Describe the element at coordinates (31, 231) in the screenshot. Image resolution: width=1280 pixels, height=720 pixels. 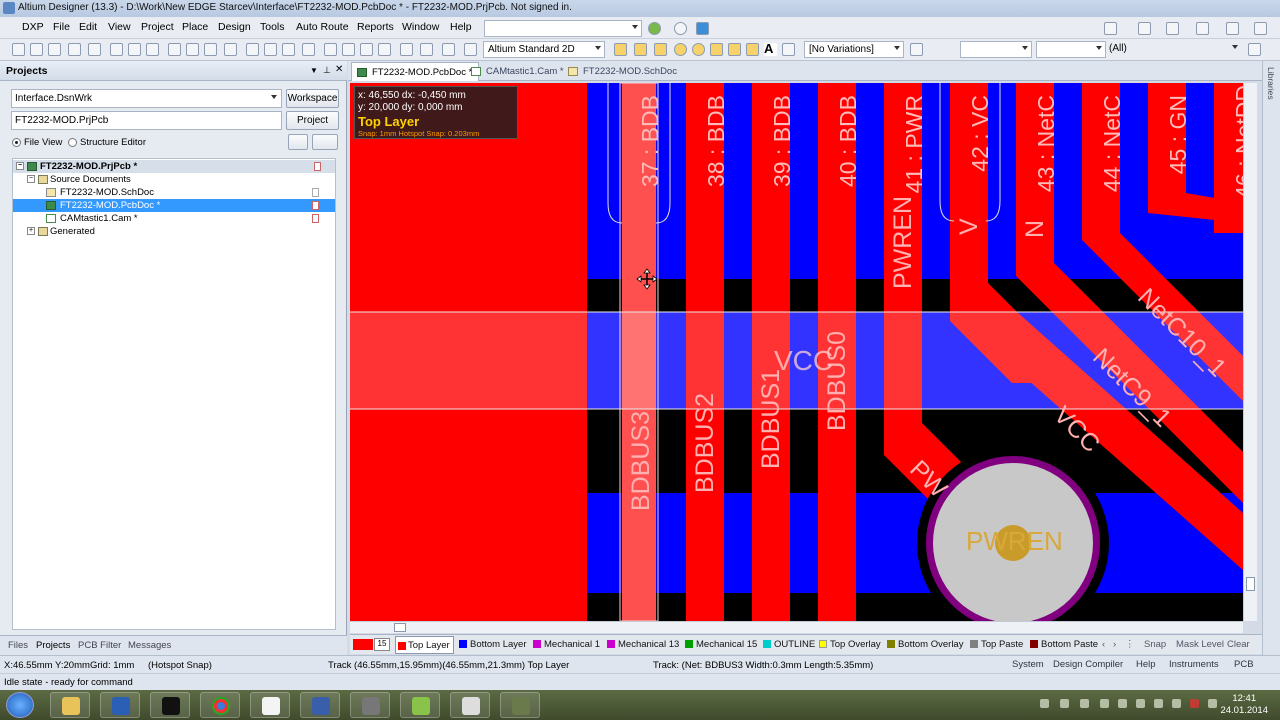
I see `expand-icon: +` at that location.